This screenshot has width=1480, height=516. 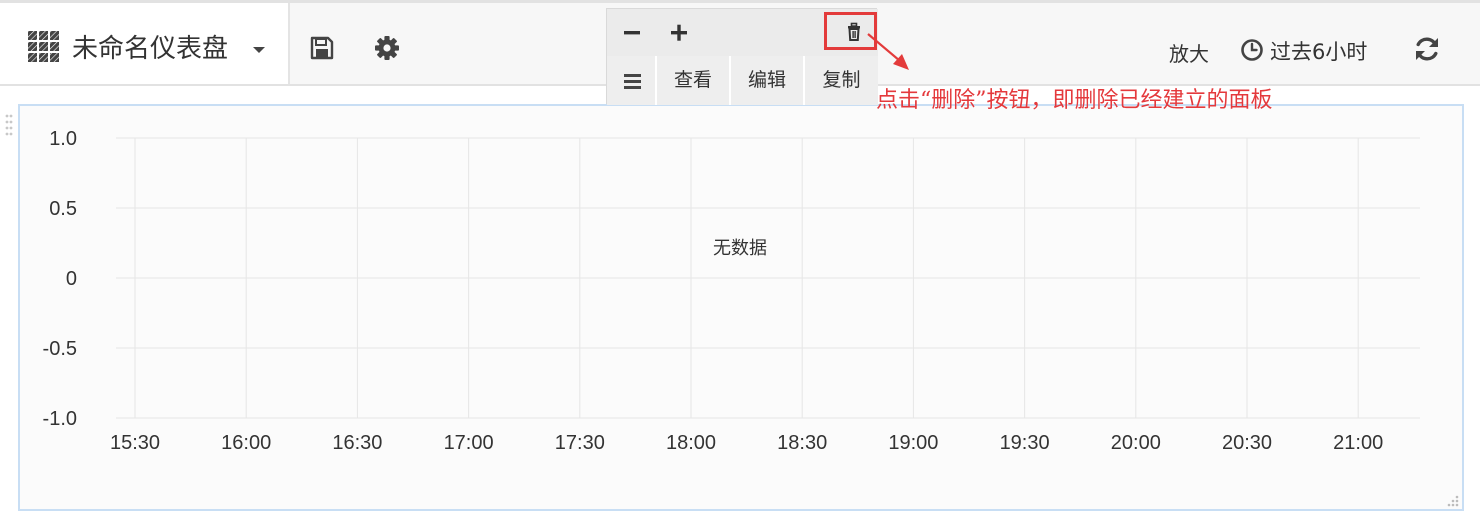 What do you see at coordinates (387, 48) in the screenshot?
I see `gear-icon` at bounding box center [387, 48].